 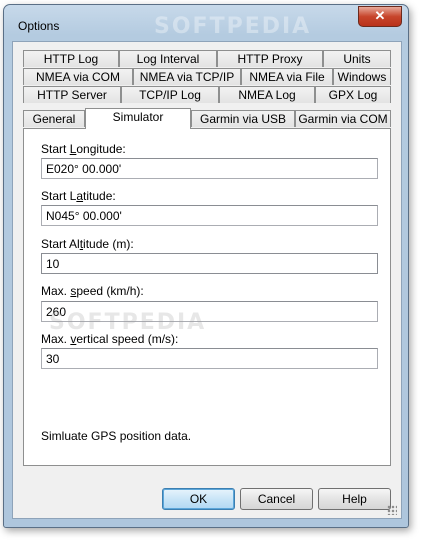 What do you see at coordinates (138, 118) in the screenshot?
I see `tab-simulator: Simulator` at bounding box center [138, 118].